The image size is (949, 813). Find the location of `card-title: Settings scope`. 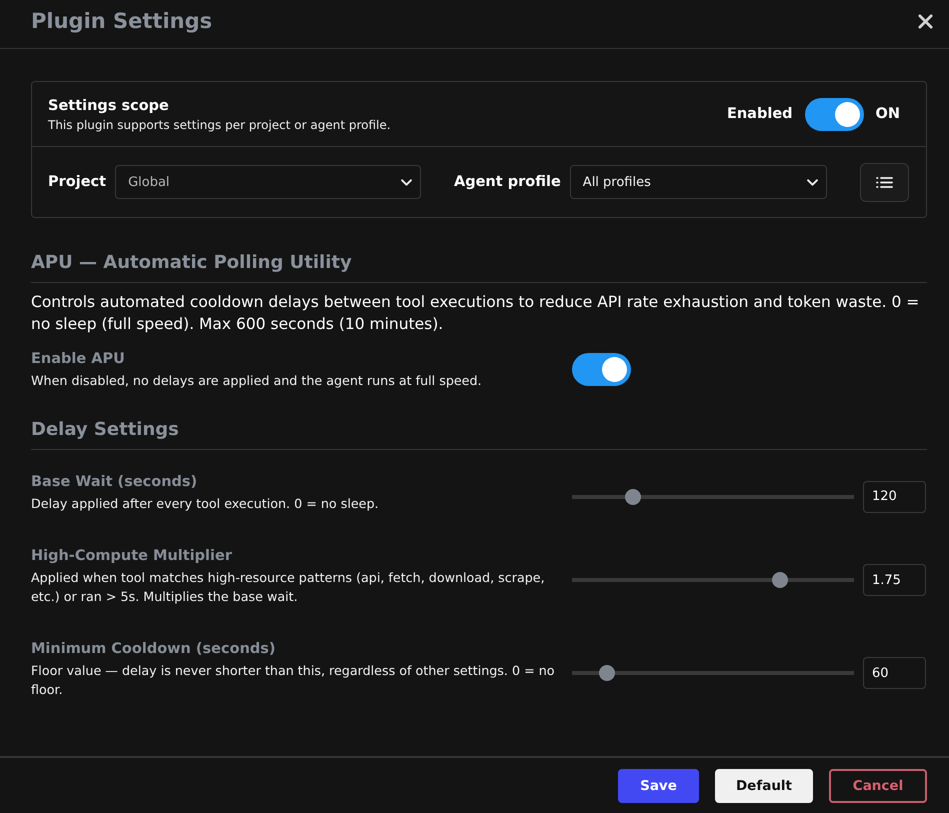

card-title: Settings scope is located at coordinates (109, 106).